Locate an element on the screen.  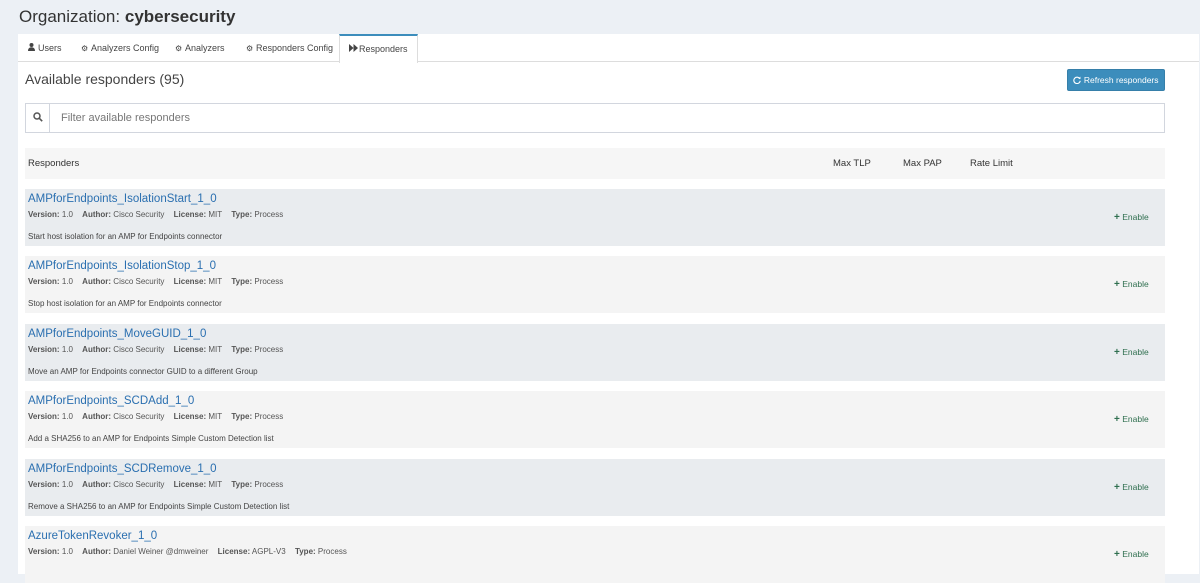
filter-responders-input is located at coordinates (607, 118).